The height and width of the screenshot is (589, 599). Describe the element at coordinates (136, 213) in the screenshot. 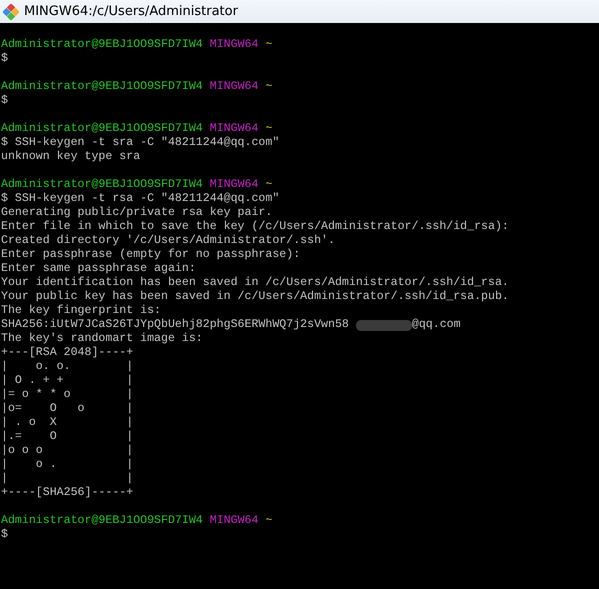

I see `output-line: Generating public/private rsa key pair.` at that location.